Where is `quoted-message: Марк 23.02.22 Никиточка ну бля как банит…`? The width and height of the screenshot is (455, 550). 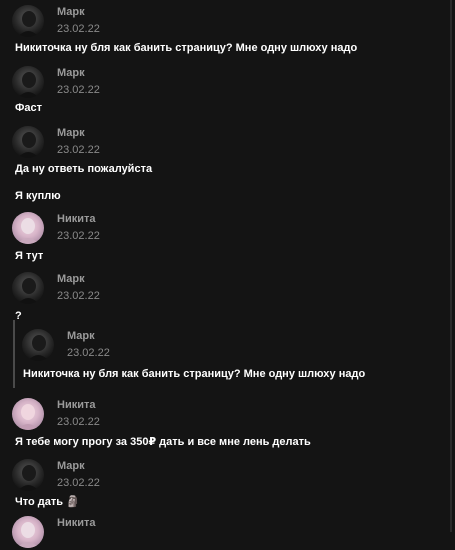 quoted-message: Марк 23.02.22 Никиточка ну бля как банит… is located at coordinates (224, 354).